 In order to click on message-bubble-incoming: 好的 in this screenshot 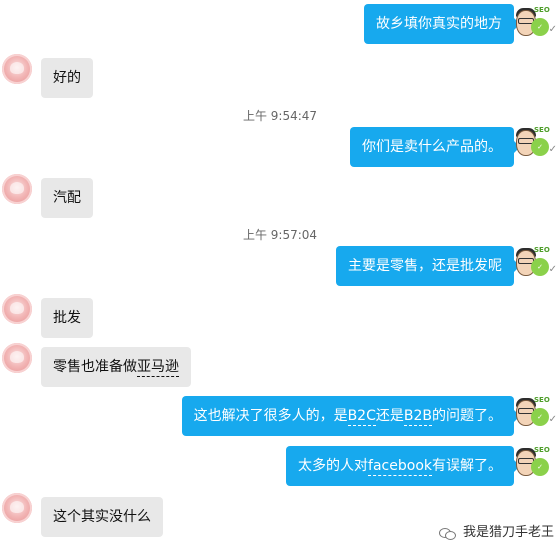, I will do `click(67, 78)`.